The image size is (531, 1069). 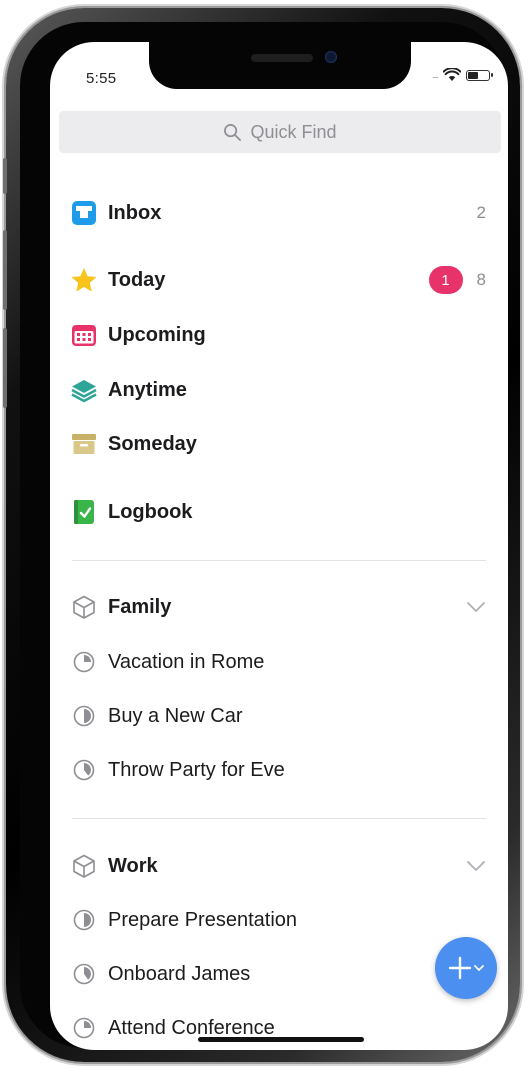 I want to click on list-someday: Someday, so click(x=278, y=444).